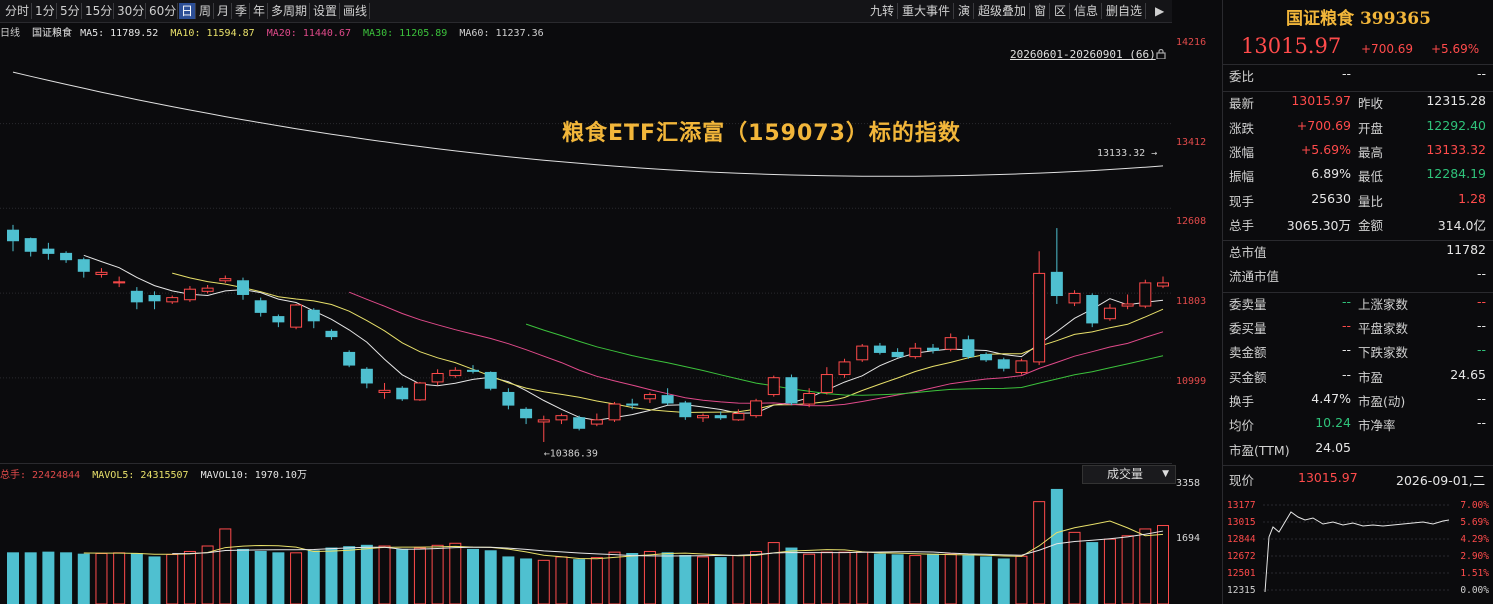 The image size is (1493, 604). Describe the element at coordinates (355, 11) in the screenshot. I see `period-tab-13: 画线` at that location.